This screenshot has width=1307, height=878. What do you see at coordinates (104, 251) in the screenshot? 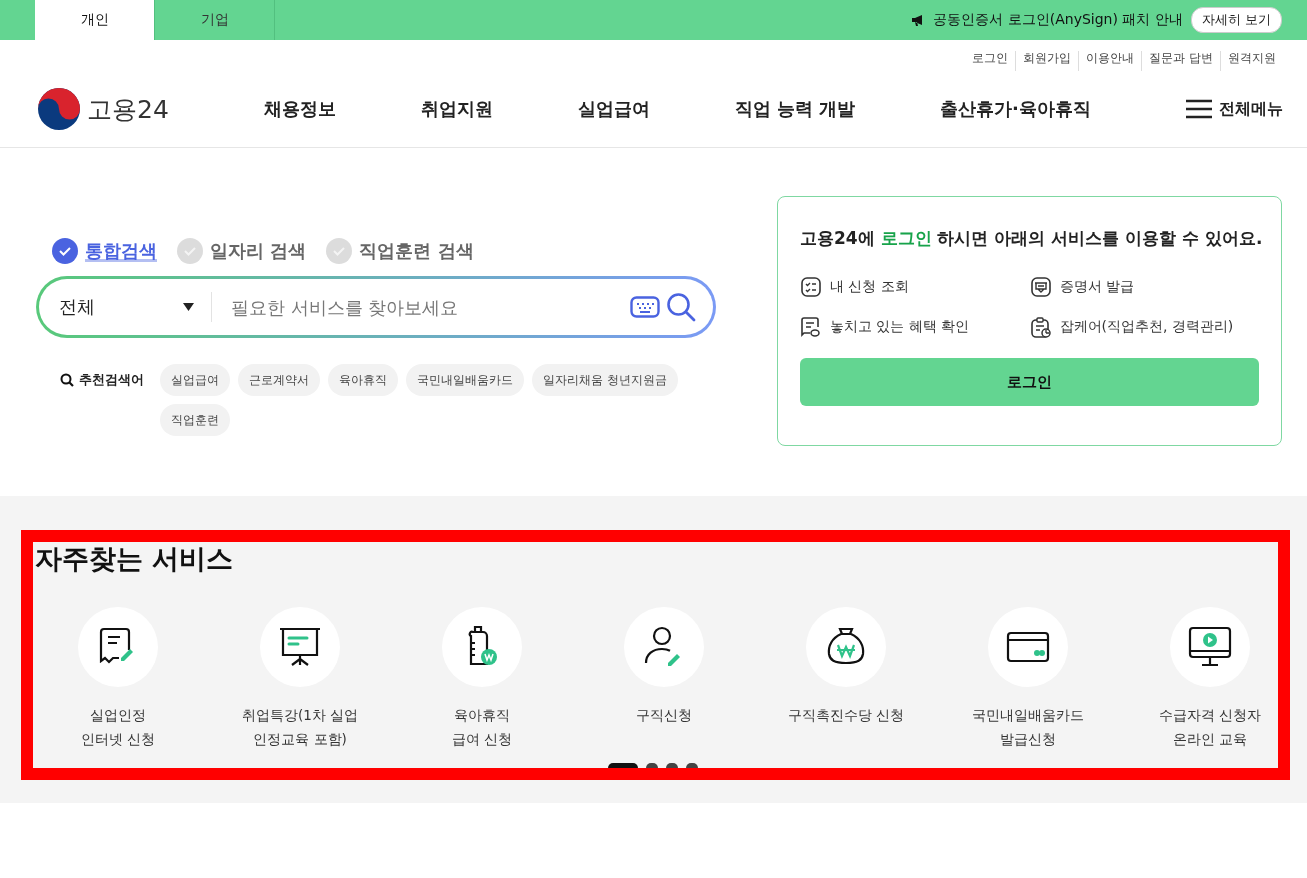
I see `search-type-option: 통합검색` at bounding box center [104, 251].